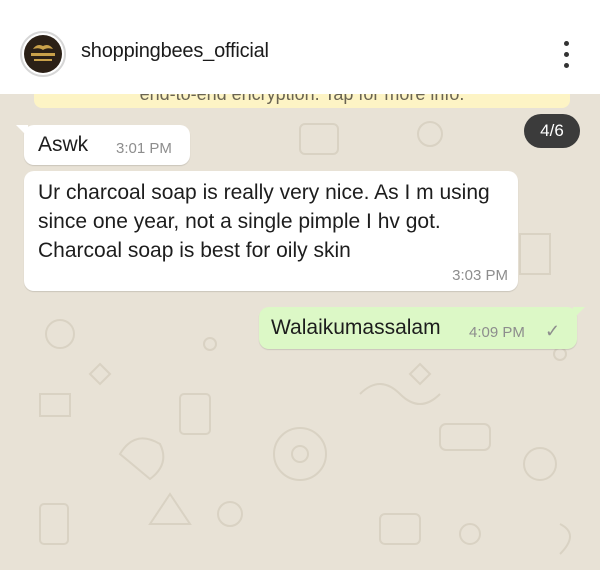 This screenshot has height=570, width=600. What do you see at coordinates (356, 327) in the screenshot?
I see `message-text: Walaikumassalam` at bounding box center [356, 327].